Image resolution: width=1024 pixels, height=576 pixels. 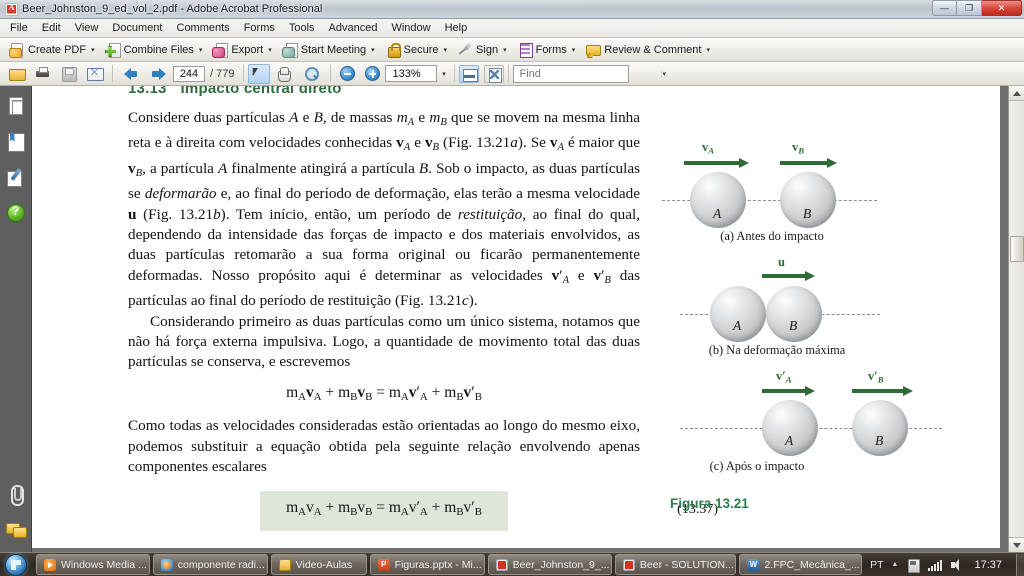 I want to click on menu-window: Window, so click(x=410, y=28).